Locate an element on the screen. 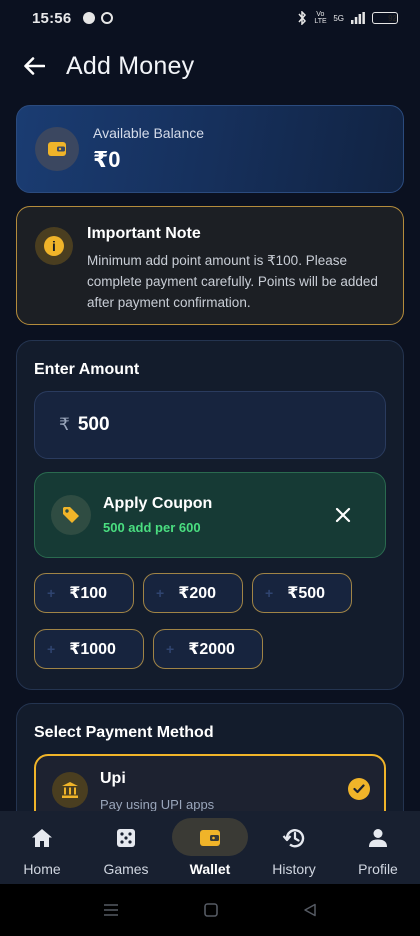 This screenshot has height=936, width=420. nav-label: Home is located at coordinates (42, 869).